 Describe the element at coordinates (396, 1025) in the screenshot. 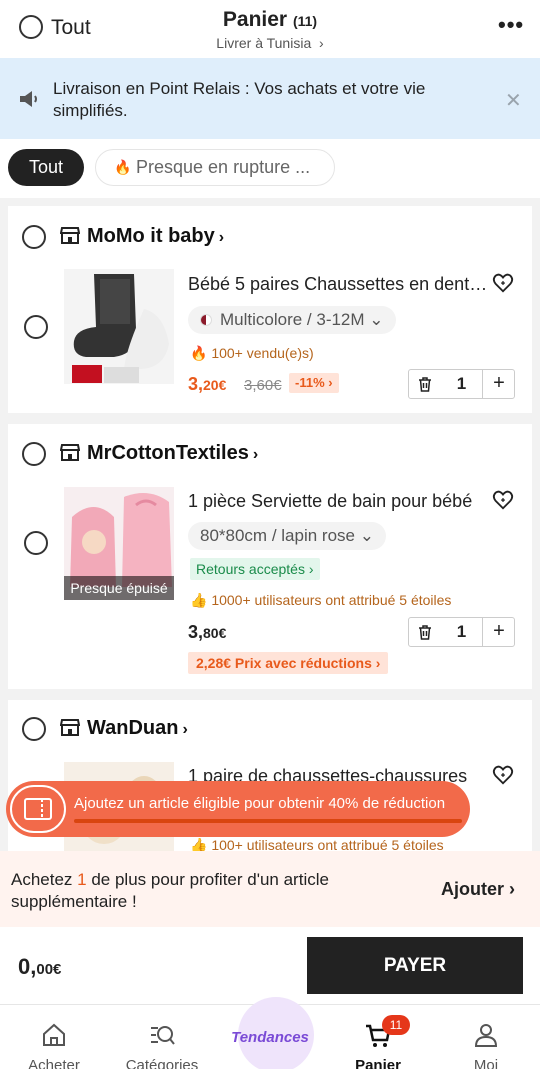

I see `cart-count-badge: 11` at that location.